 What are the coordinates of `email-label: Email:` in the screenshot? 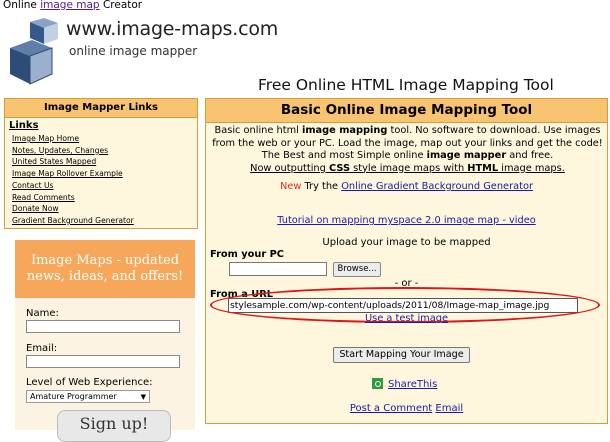 It's located at (42, 348).